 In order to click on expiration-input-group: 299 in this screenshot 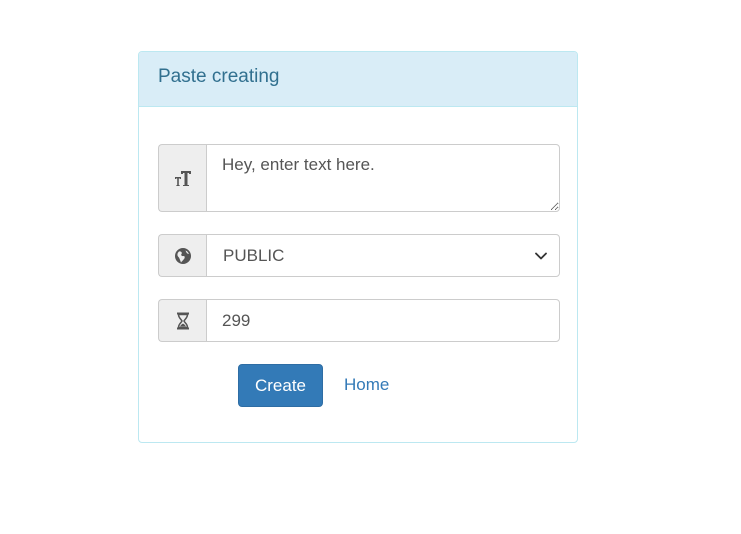, I will do `click(359, 320)`.